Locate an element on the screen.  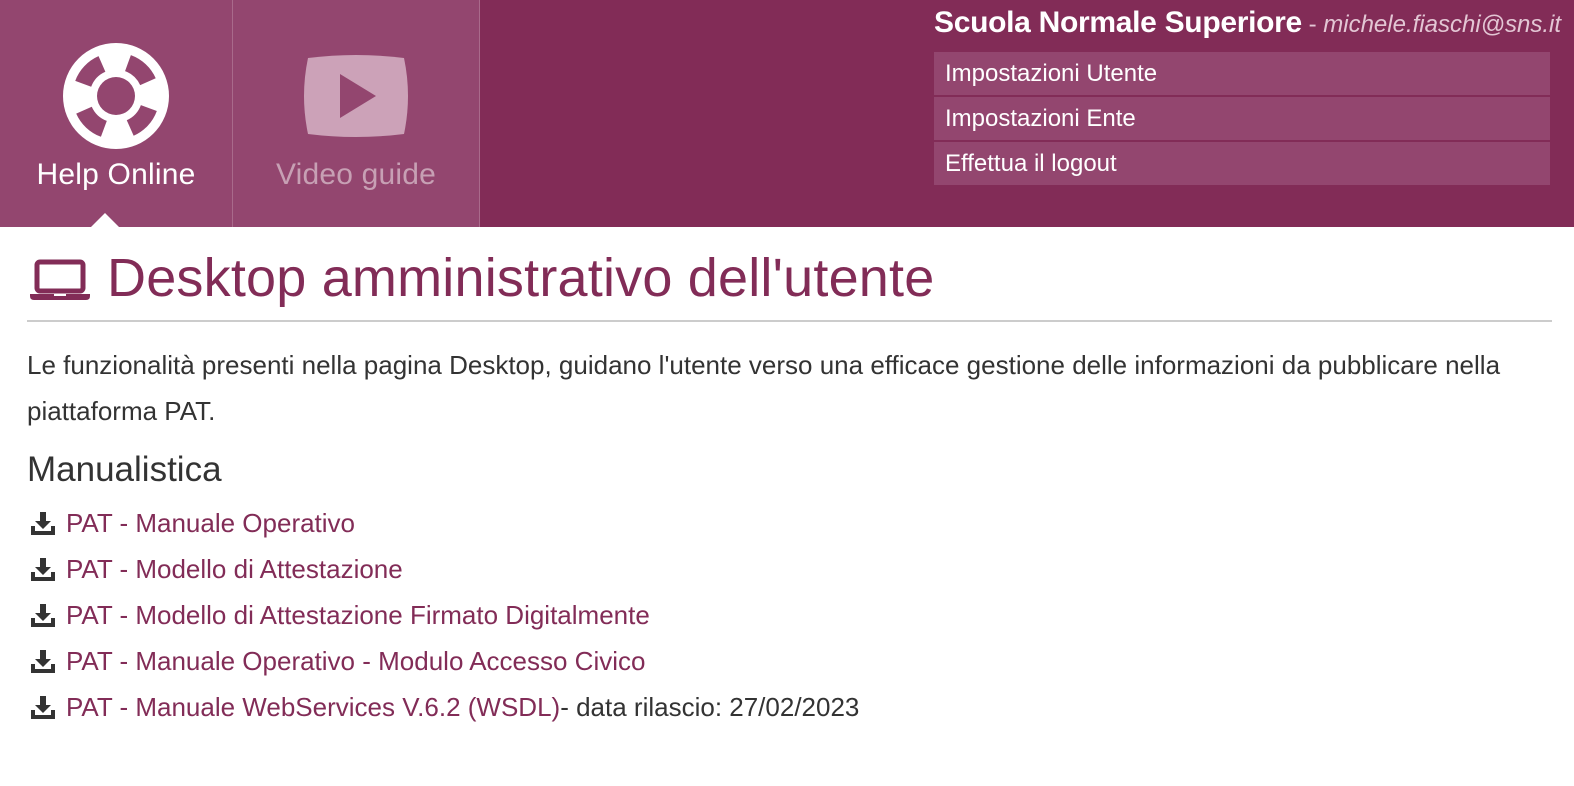
document-link-manuale-operativo: PAT - Manuale Operativo is located at coordinates (210, 523).